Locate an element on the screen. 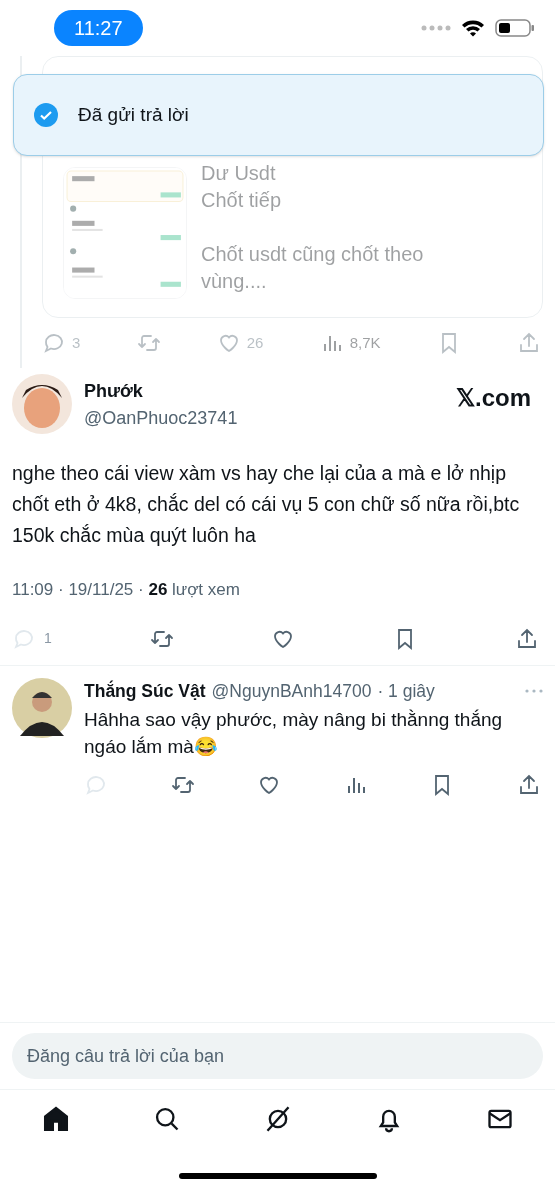  view-count: 8,7K is located at coordinates (365, 342).